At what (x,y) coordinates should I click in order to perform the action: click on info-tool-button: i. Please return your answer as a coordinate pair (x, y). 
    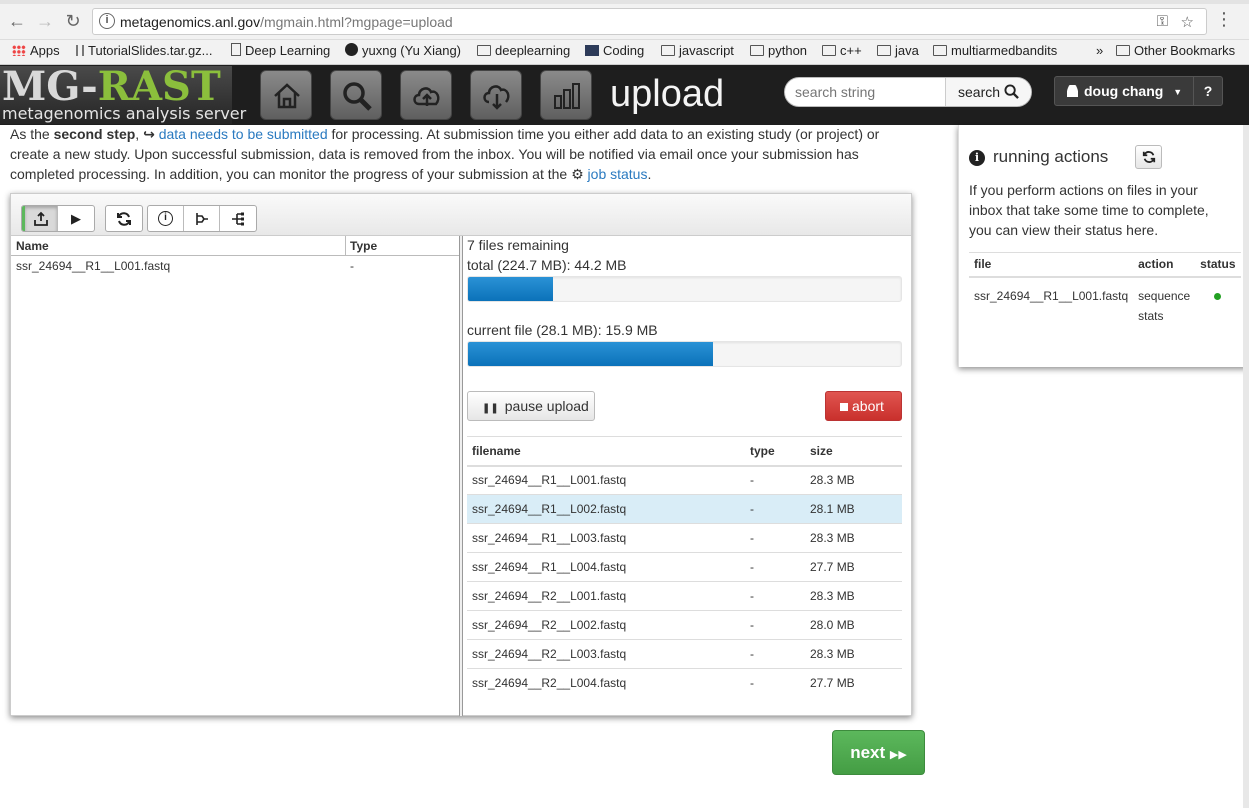
    Looking at the image, I should click on (166, 218).